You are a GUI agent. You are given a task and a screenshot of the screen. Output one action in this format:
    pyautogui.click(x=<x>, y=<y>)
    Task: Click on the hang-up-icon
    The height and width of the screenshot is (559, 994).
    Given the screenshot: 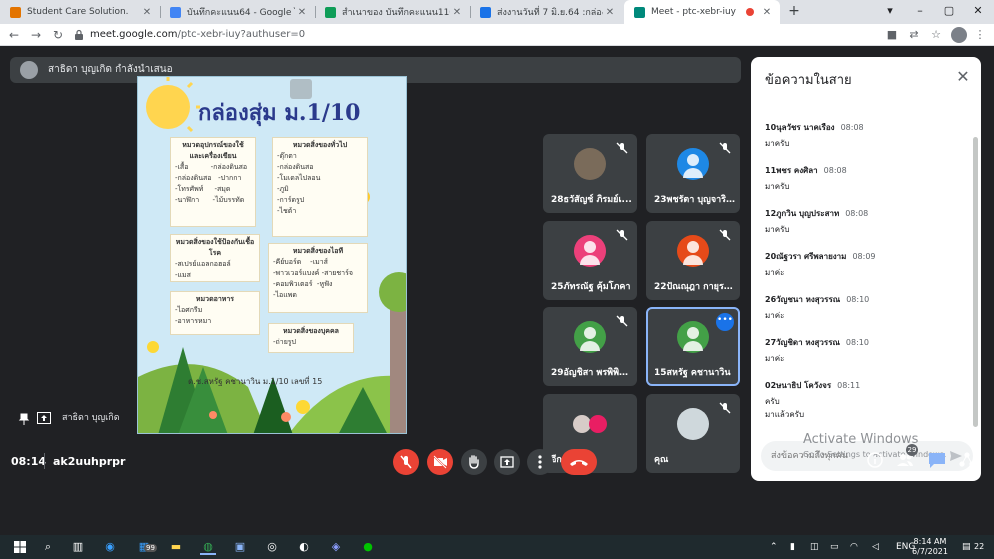 What is the action you would take?
    pyautogui.click(x=579, y=463)
    